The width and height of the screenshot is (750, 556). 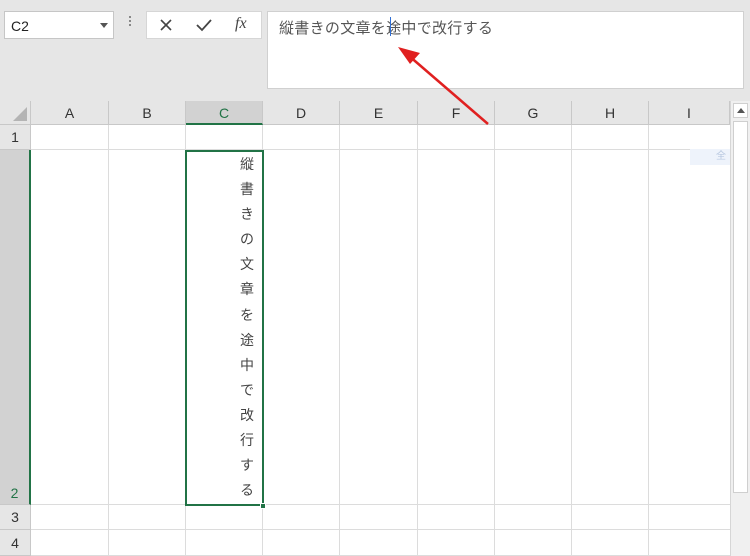 I want to click on cell-c2-vertical-text: 縦 書 き の 文 章 を 途 中 で 改 行 す る, so click(x=247, y=328).